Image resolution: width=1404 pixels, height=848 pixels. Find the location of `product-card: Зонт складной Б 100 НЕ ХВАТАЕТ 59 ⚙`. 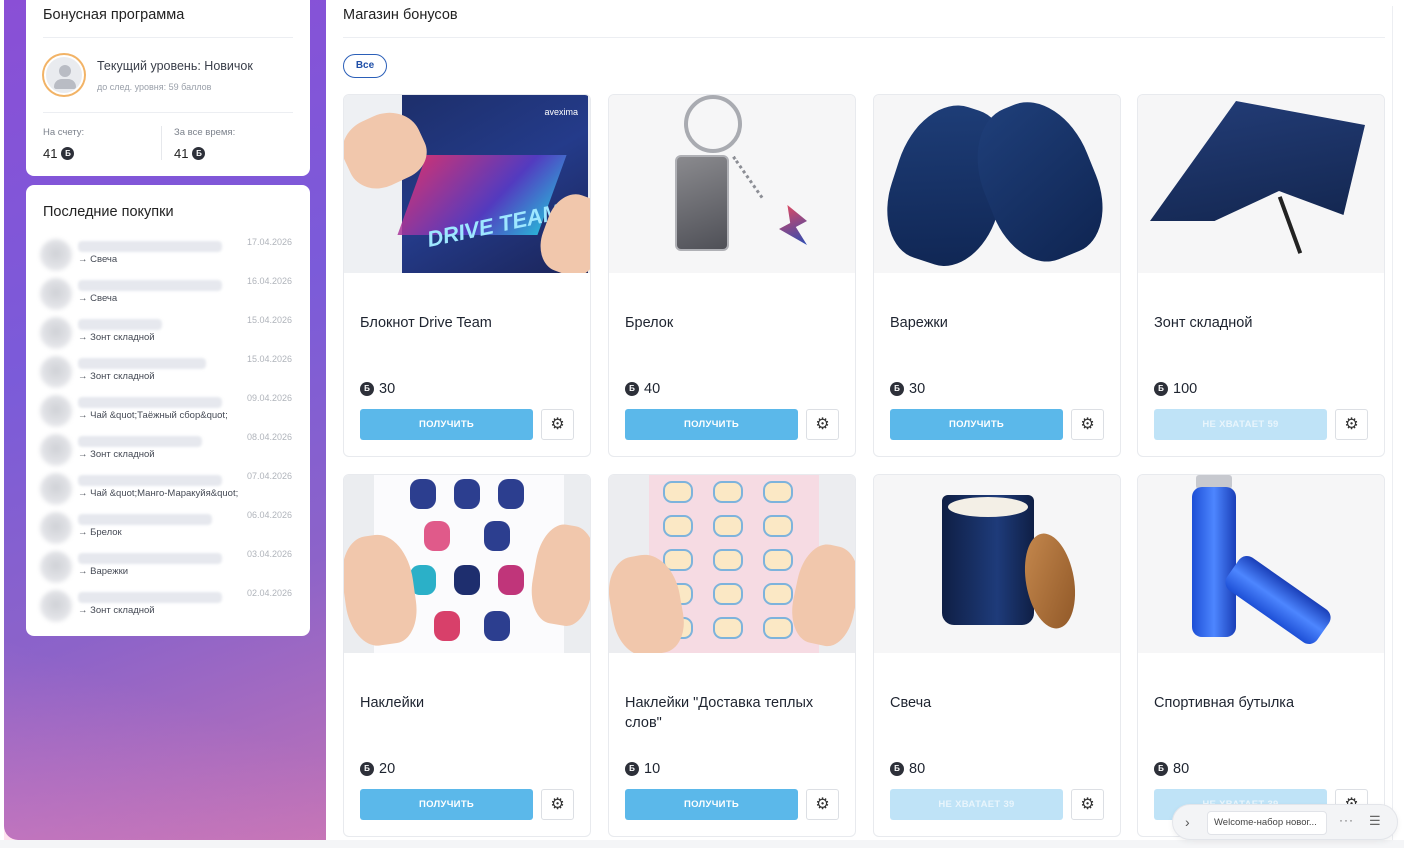

product-card: Зонт складной Б 100 НЕ ХВАТАЕТ 59 ⚙ is located at coordinates (1261, 275).